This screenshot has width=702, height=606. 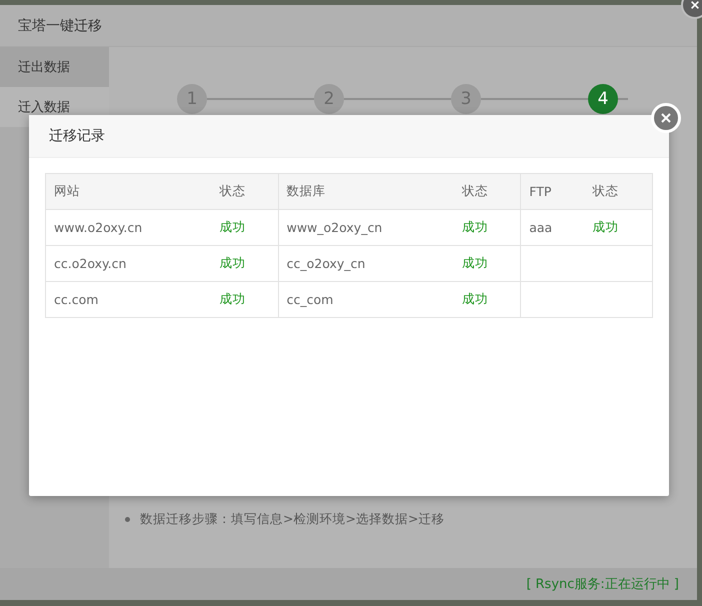 I want to click on table-cell: cc_o2oxy_cn, so click(x=366, y=264).